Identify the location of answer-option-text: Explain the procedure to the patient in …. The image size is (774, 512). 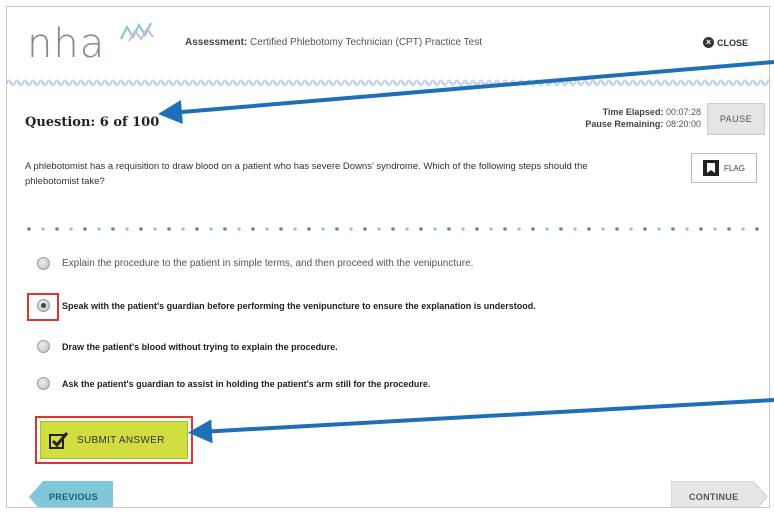
(268, 263).